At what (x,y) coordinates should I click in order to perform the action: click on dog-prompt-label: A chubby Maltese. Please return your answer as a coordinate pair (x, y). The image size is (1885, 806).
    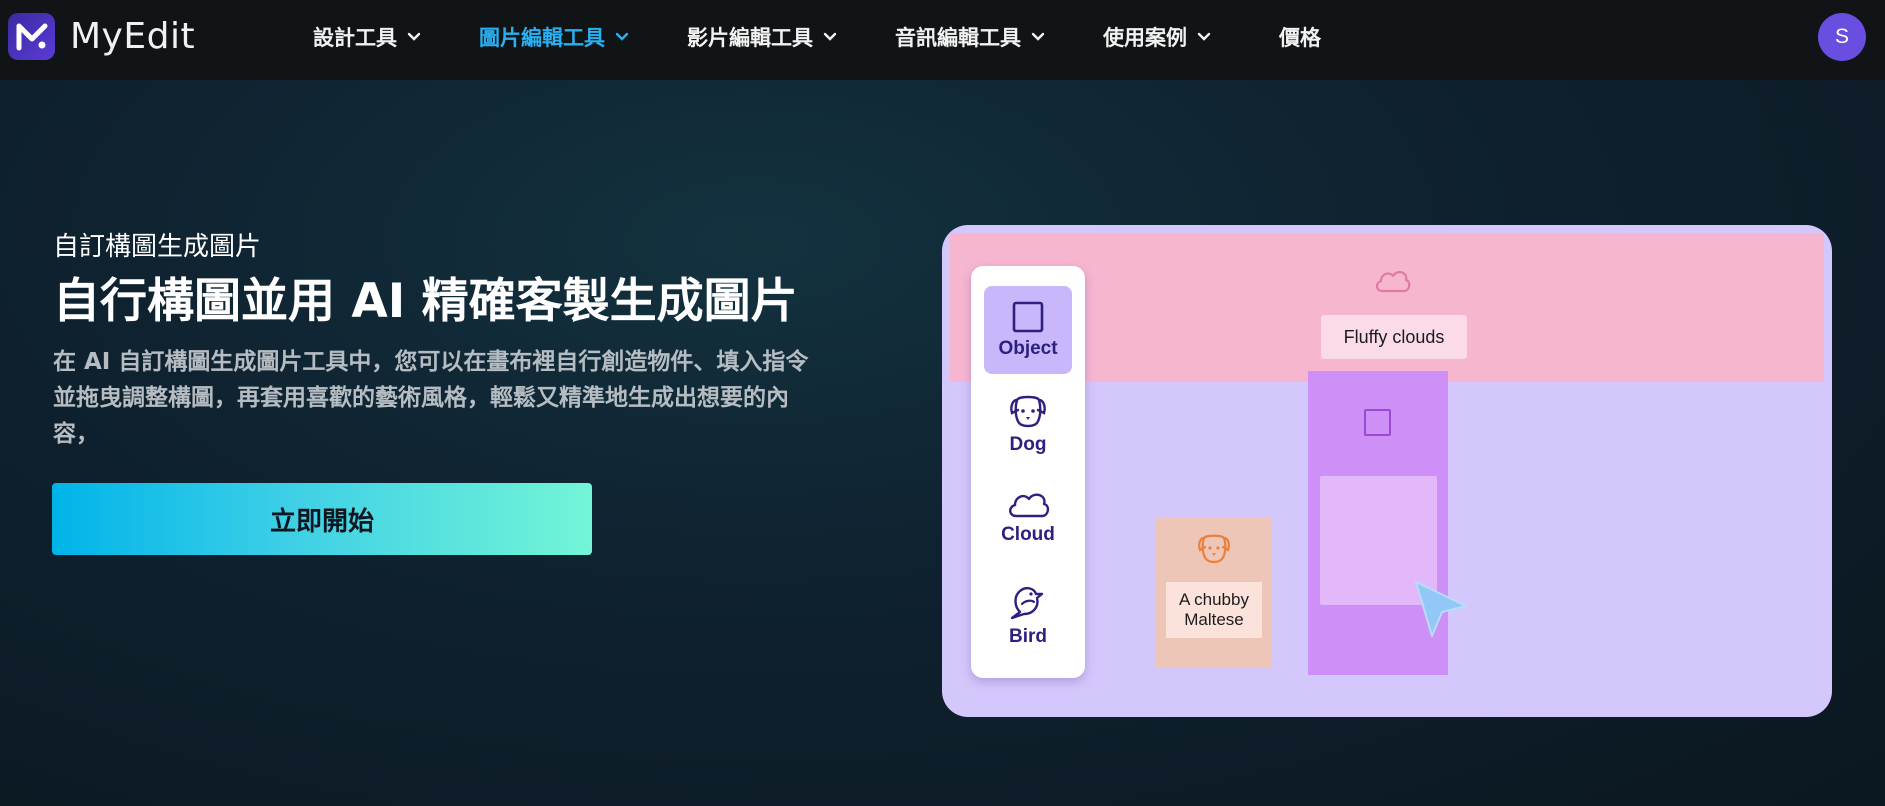
    Looking at the image, I should click on (1214, 610).